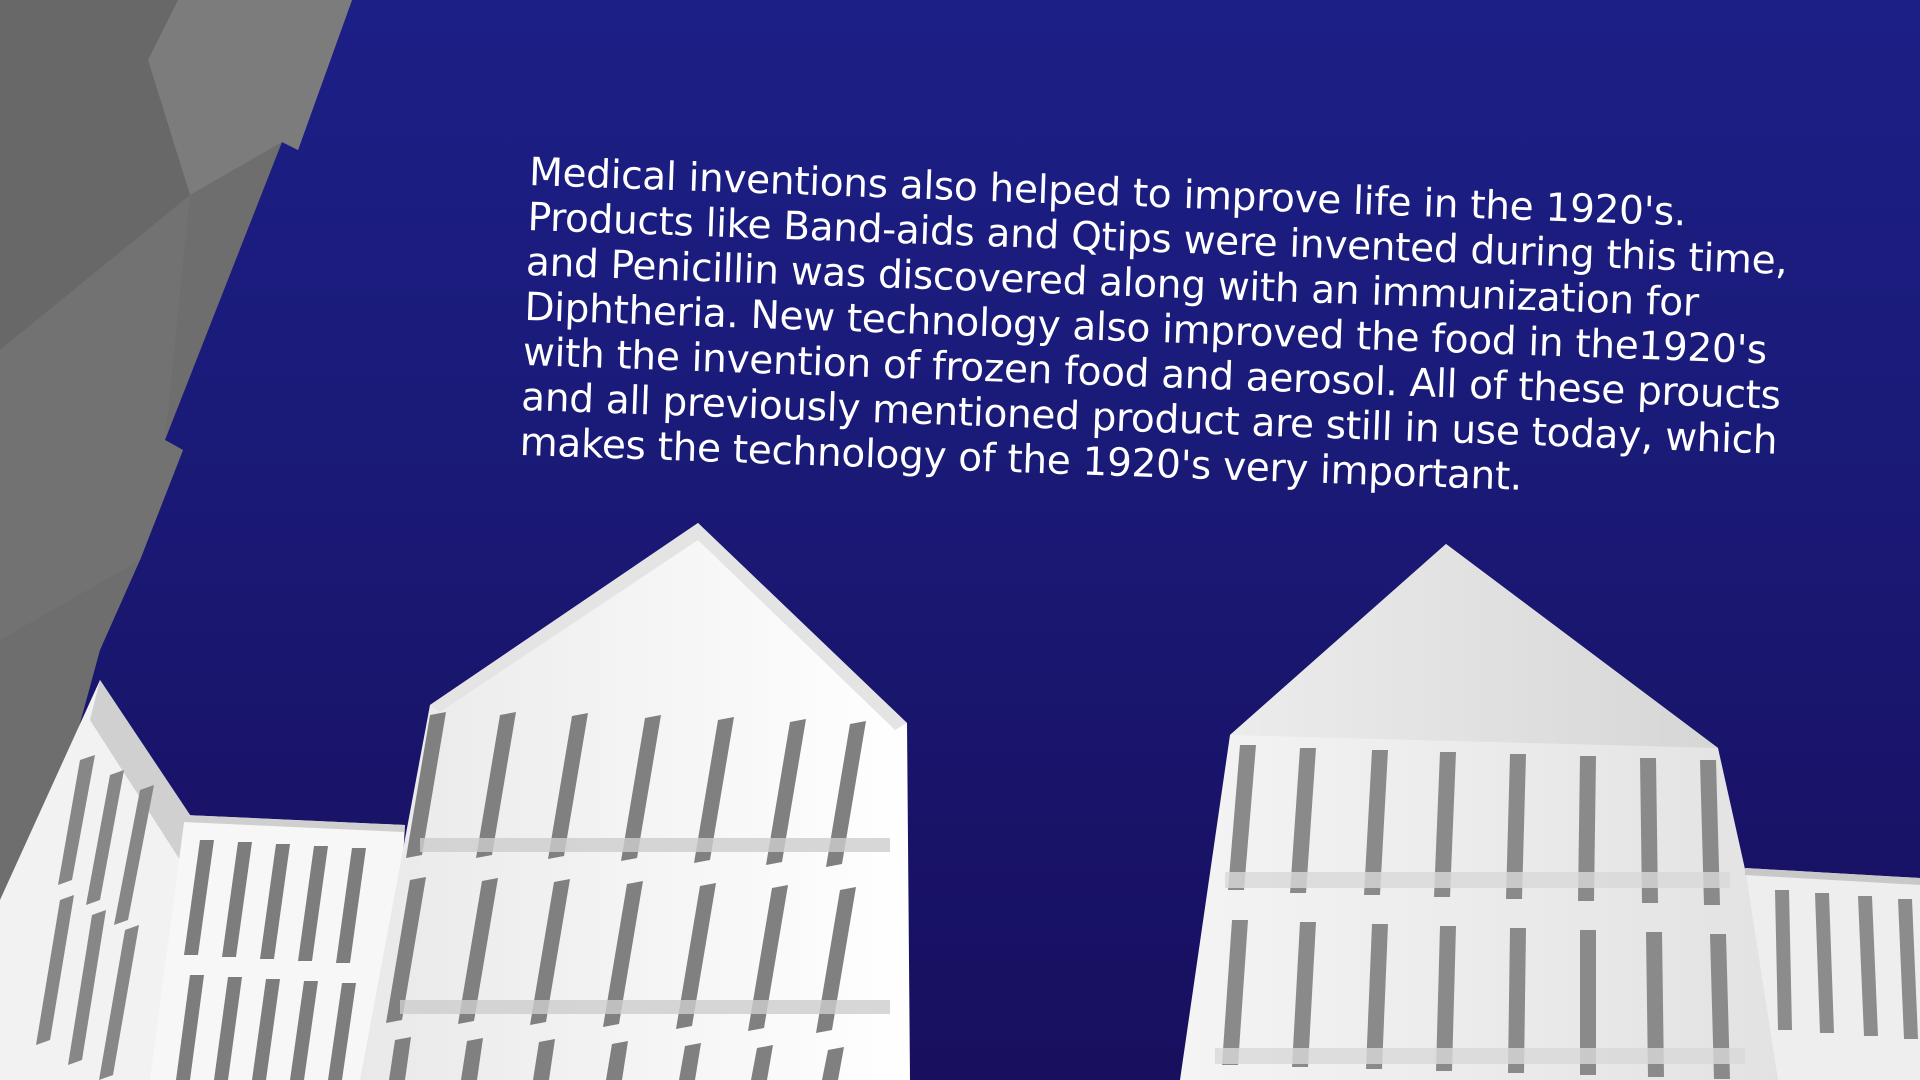 This screenshot has width=1920, height=1080. Describe the element at coordinates (277, 947) in the screenshot. I see `connector-block` at that location.